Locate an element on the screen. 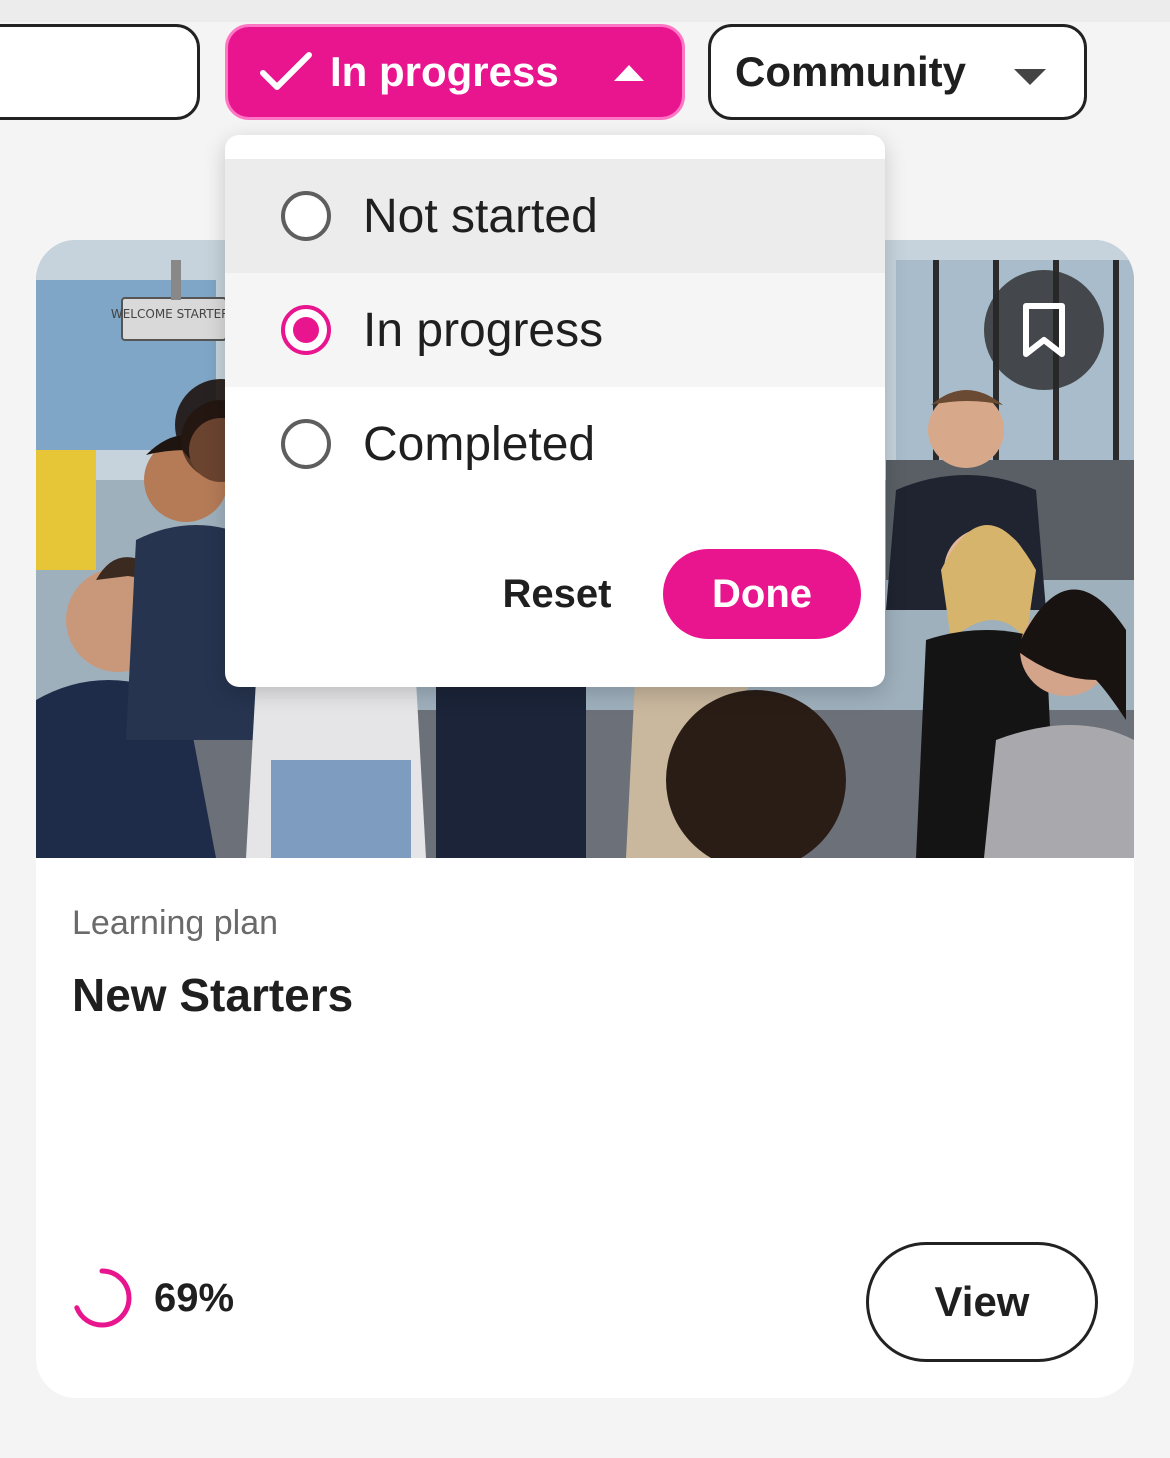  radio-completed is located at coordinates (306, 444).